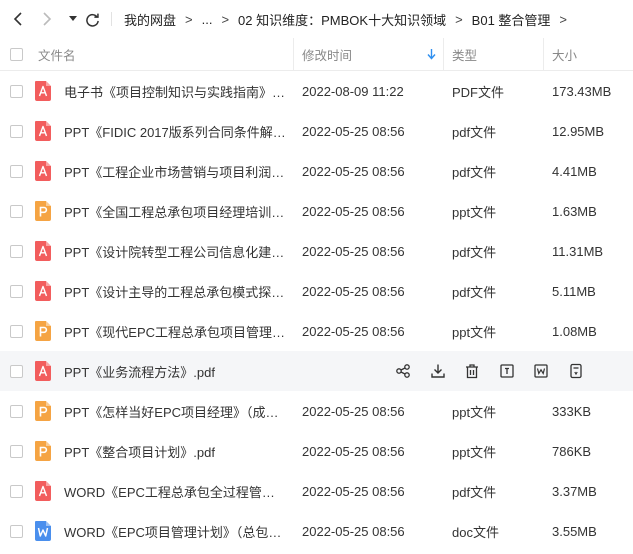 This screenshot has width=633, height=554. I want to click on refresh-icon, so click(92, 20).